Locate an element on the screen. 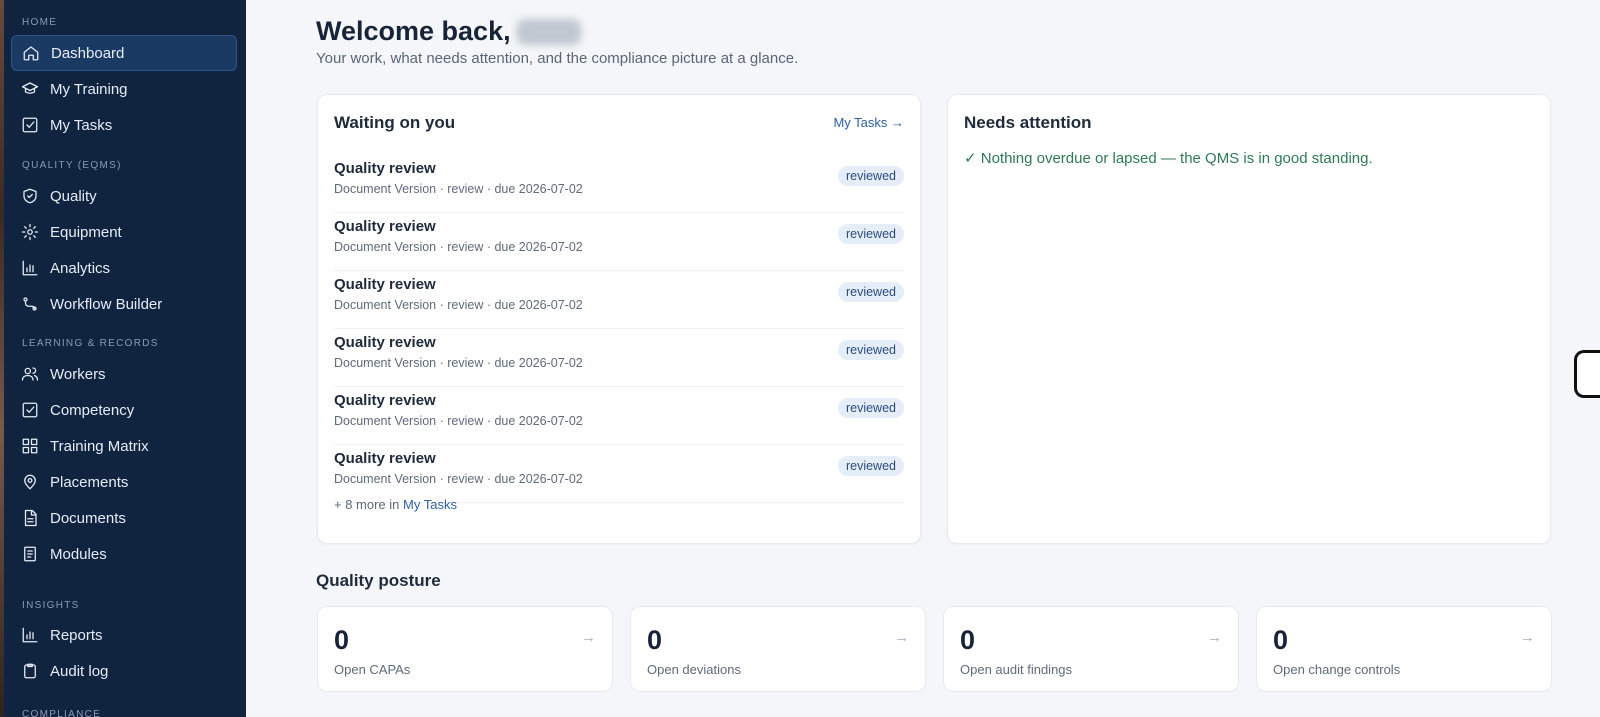 This screenshot has width=1600, height=717. sidebar-item-label: Training Matrix is located at coordinates (99, 446).